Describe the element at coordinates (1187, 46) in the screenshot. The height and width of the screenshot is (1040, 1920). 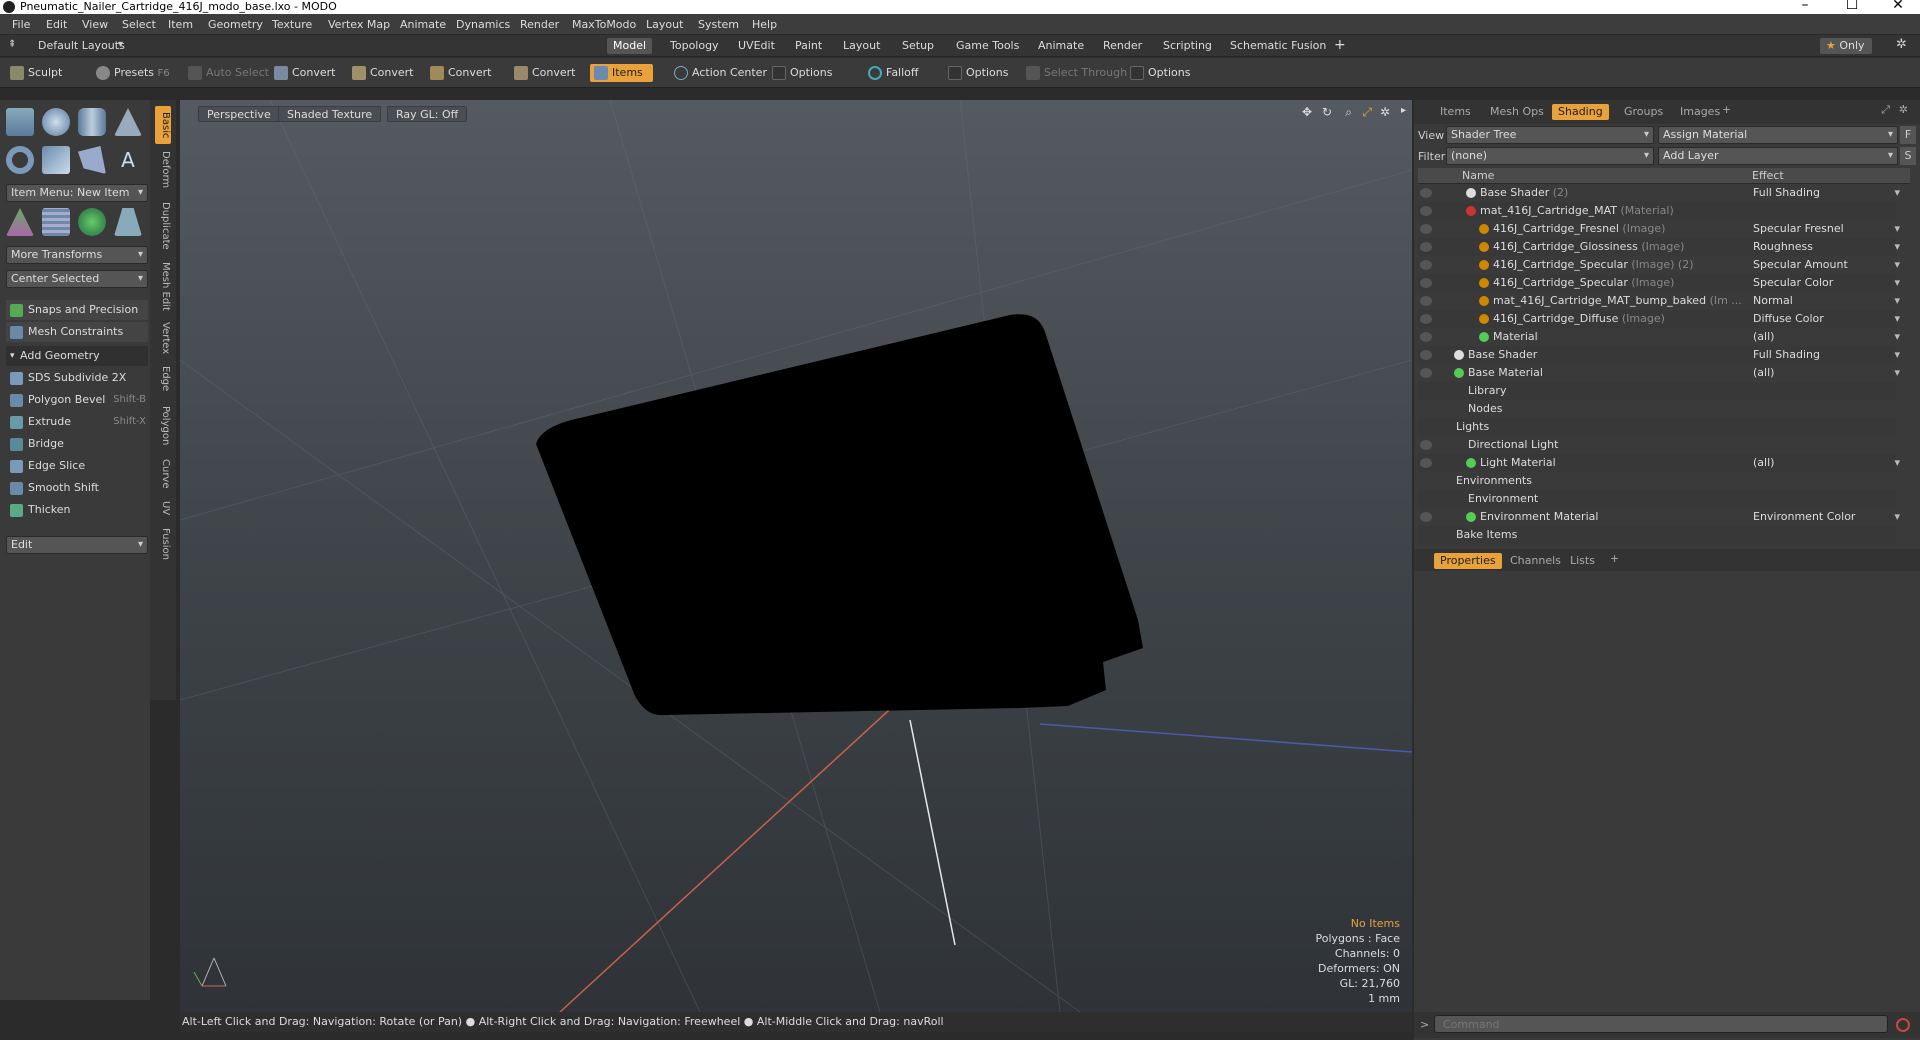
I see `tab-scripting: Scripting` at that location.